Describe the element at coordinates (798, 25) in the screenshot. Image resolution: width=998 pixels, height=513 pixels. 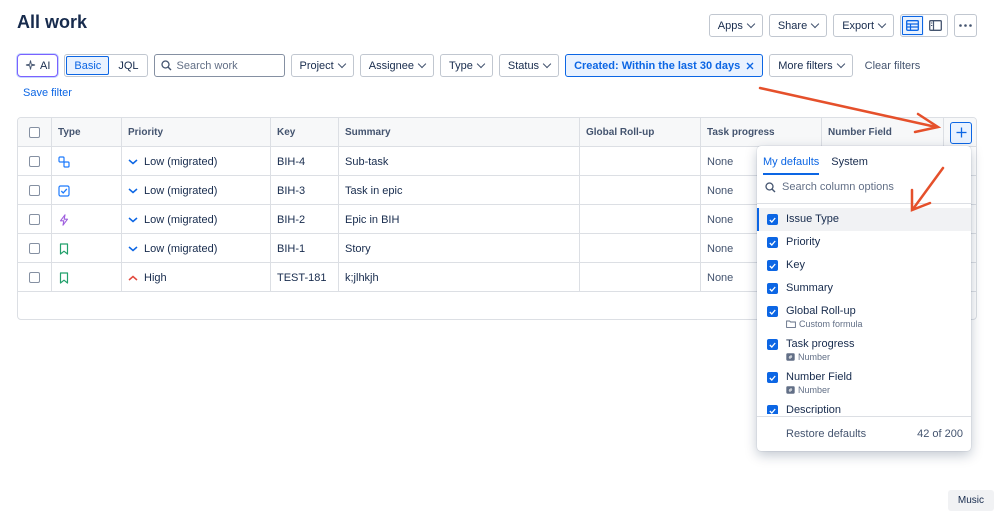
I see `share-button: Share` at that location.